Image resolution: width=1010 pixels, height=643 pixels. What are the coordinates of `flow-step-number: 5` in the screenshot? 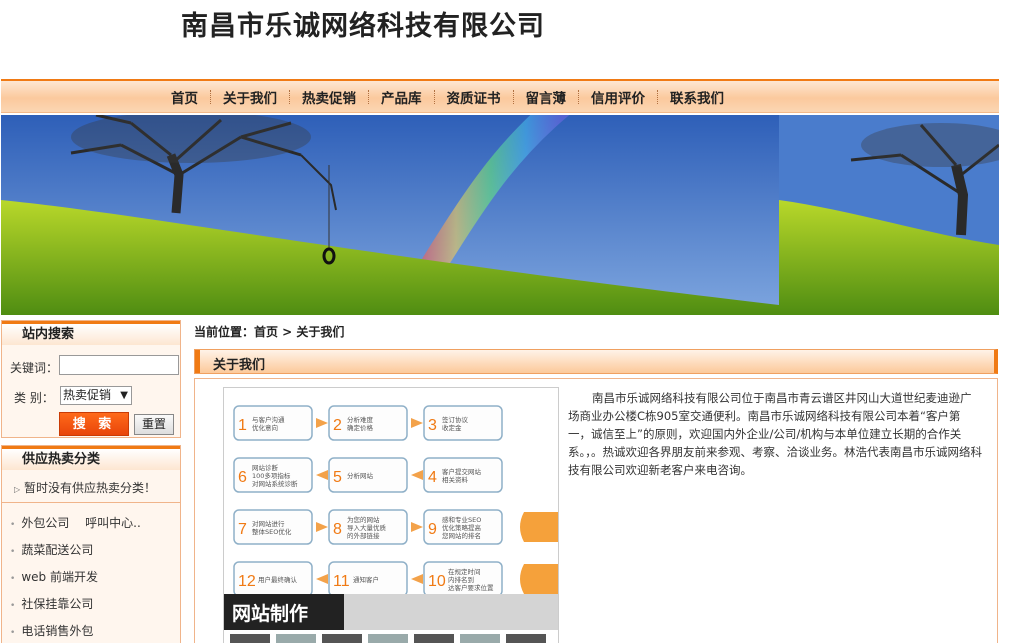 It's located at (337, 477).